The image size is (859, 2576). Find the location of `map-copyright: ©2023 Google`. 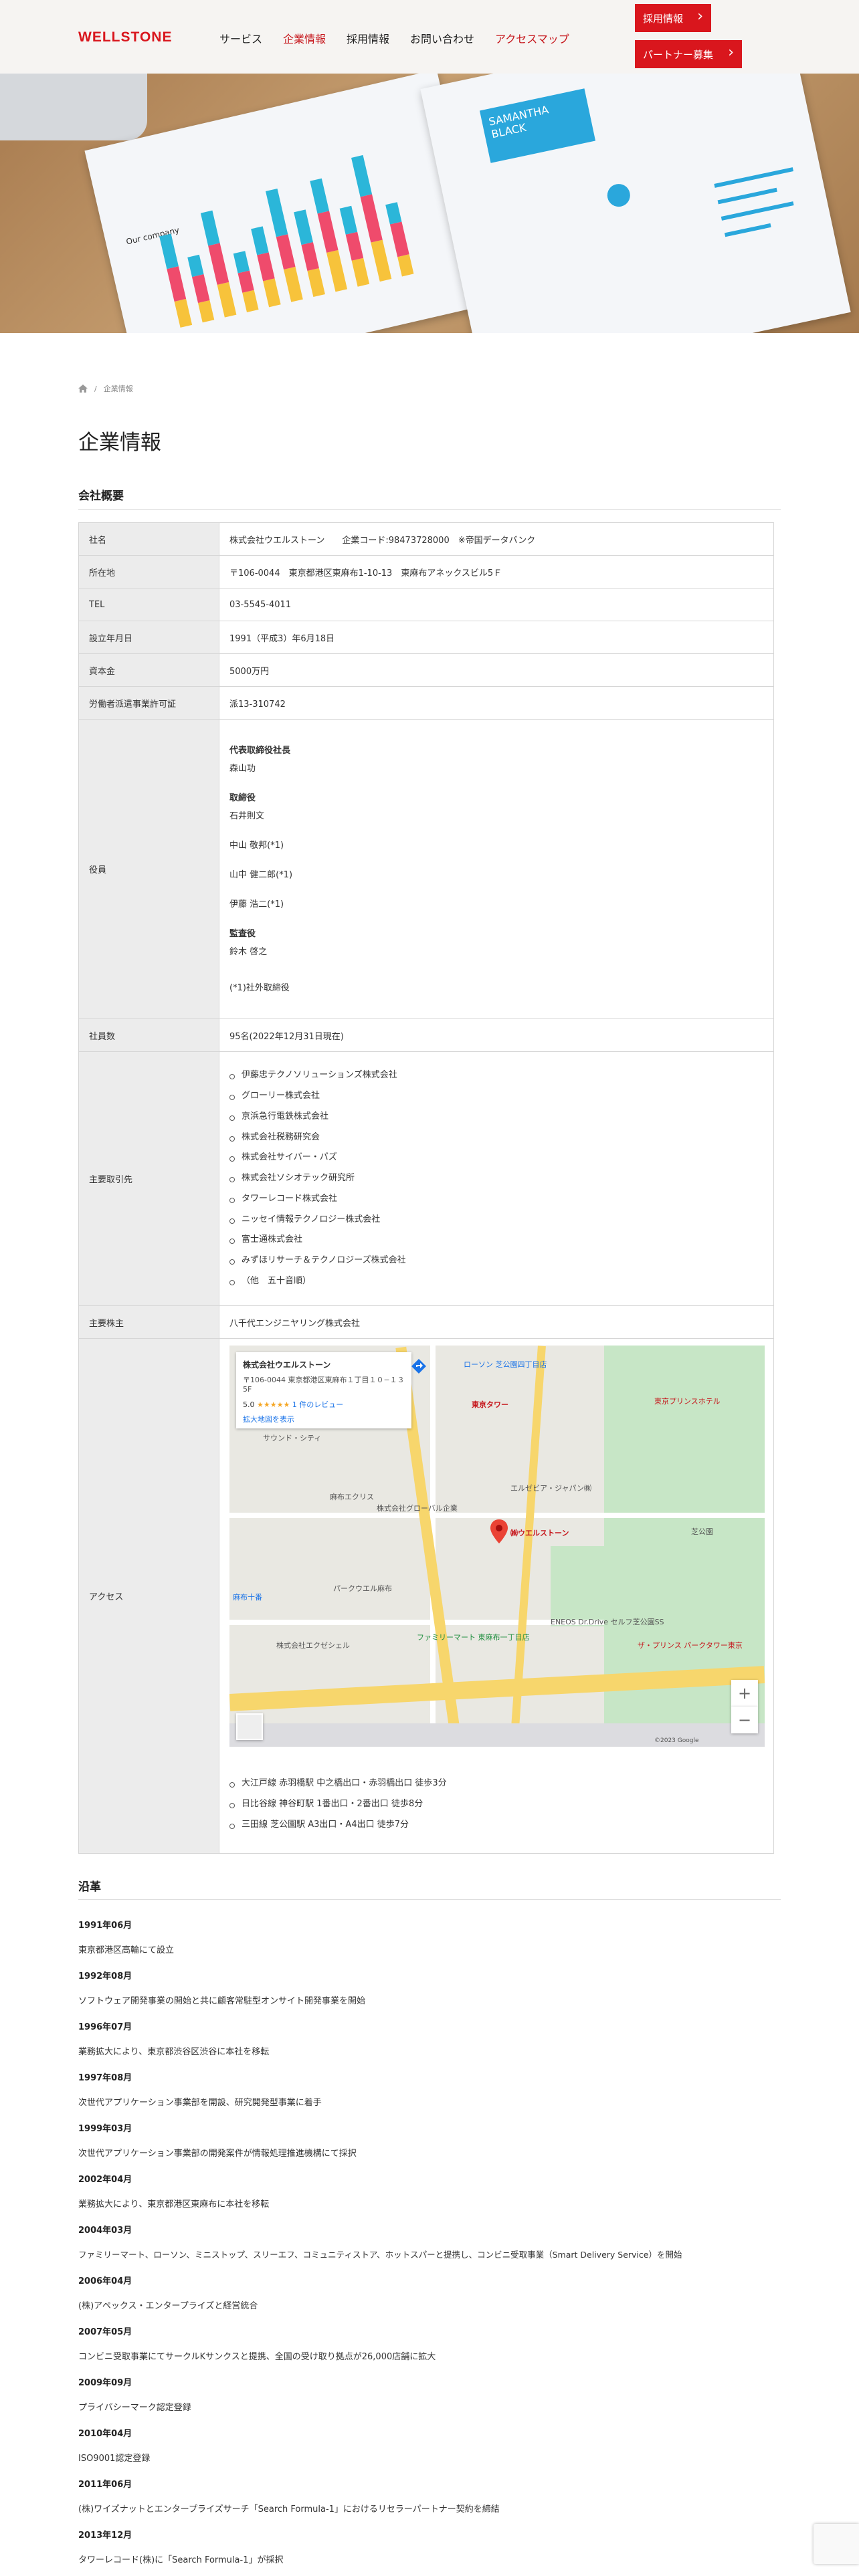

map-copyright: ©2023 Google is located at coordinates (676, 1741).